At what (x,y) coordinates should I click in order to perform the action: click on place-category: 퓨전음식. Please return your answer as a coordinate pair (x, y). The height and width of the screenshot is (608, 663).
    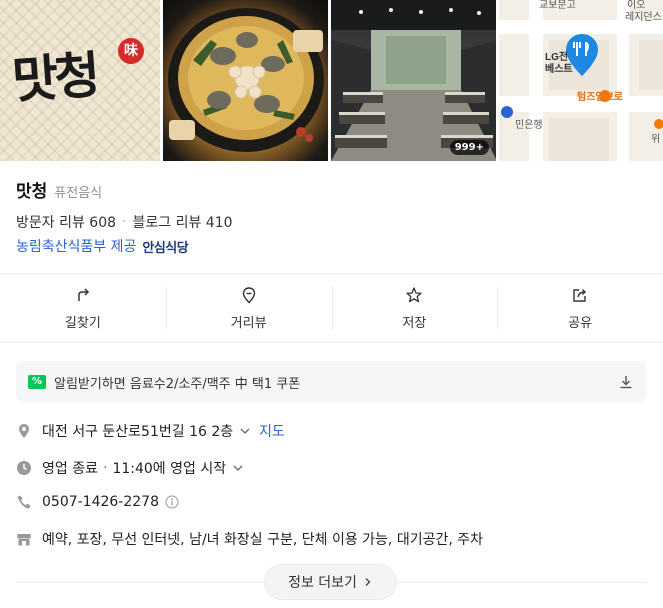
    Looking at the image, I should click on (78, 193).